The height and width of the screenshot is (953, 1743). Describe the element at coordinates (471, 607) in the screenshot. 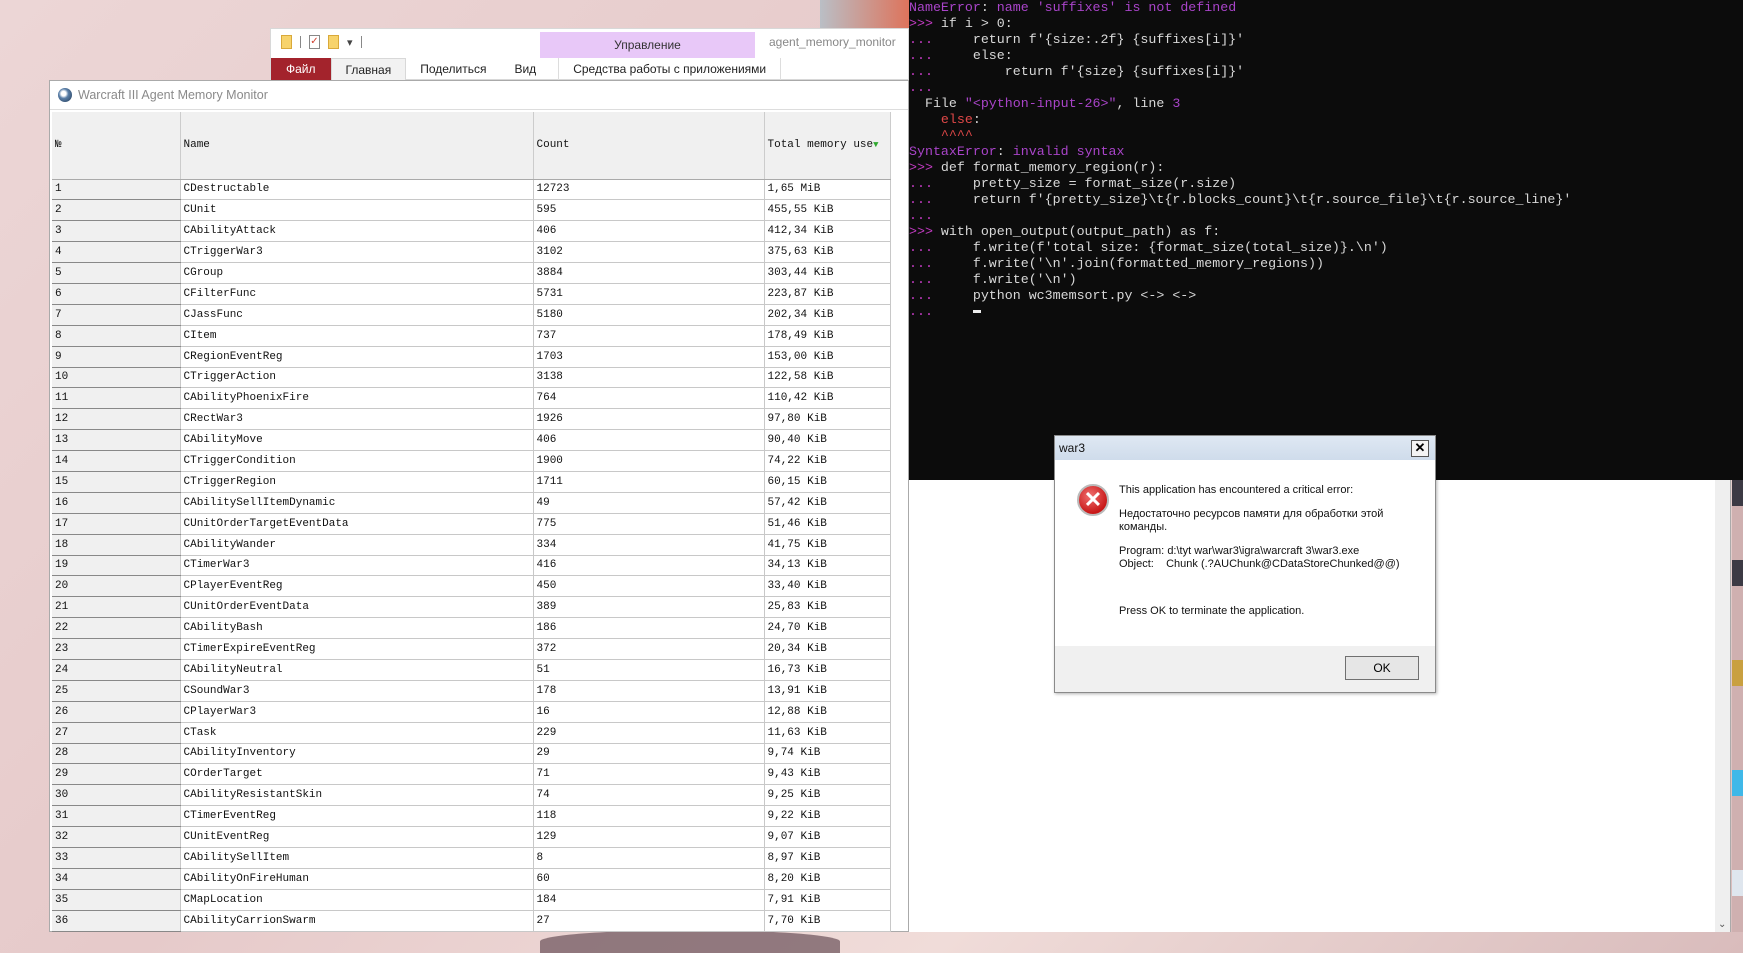

I see `table-row: 21 CUnitOrderEventData 389 25,83 KiB` at that location.